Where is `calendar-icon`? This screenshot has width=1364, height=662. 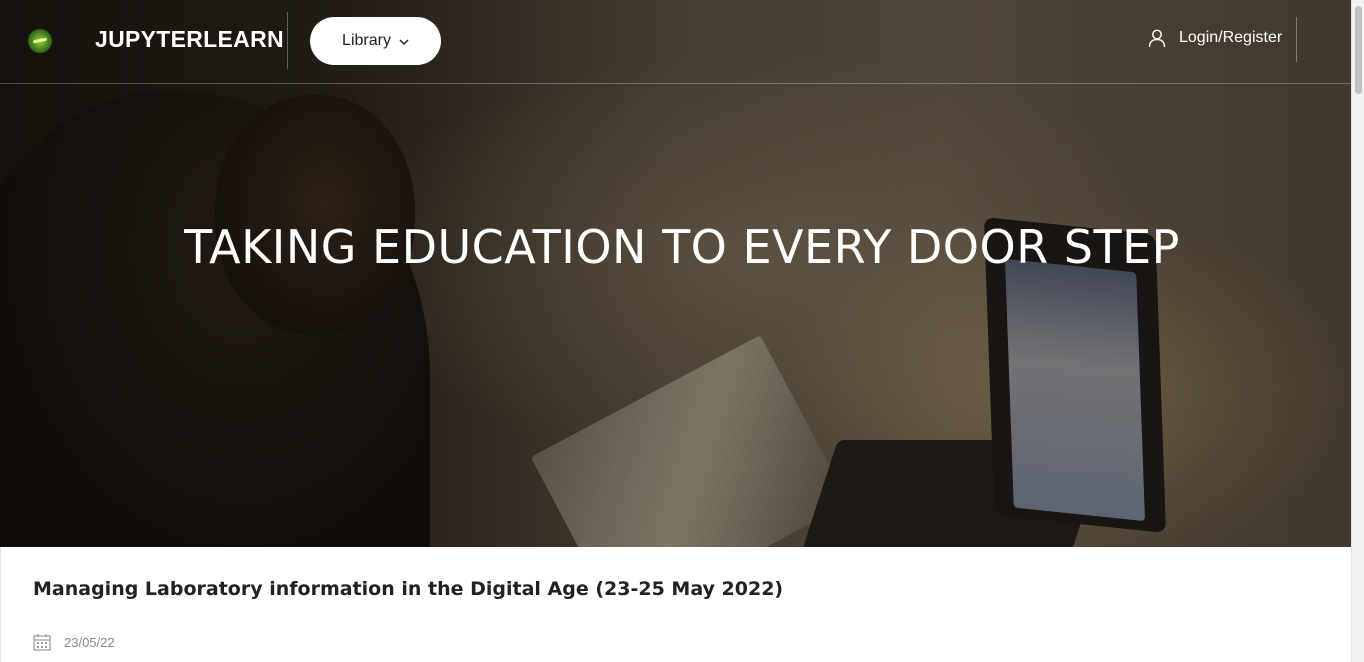
calendar-icon is located at coordinates (42, 642).